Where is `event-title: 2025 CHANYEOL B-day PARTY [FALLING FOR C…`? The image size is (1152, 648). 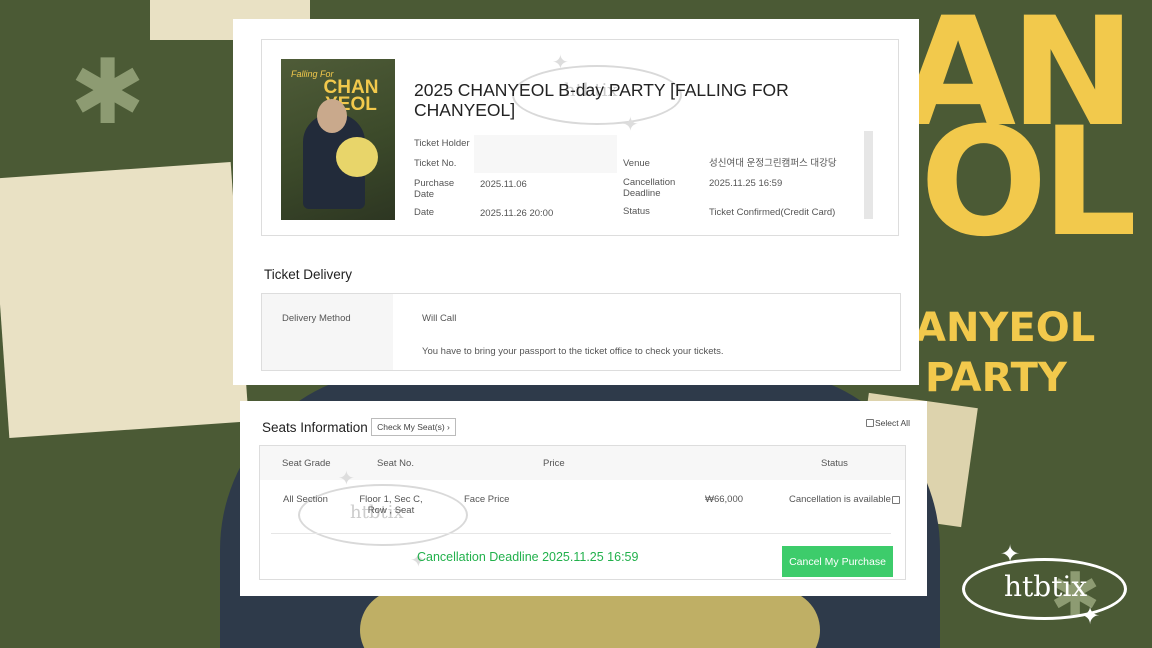
event-title: 2025 CHANYEOL B-day PARTY [FALLING FOR C… is located at coordinates (601, 100).